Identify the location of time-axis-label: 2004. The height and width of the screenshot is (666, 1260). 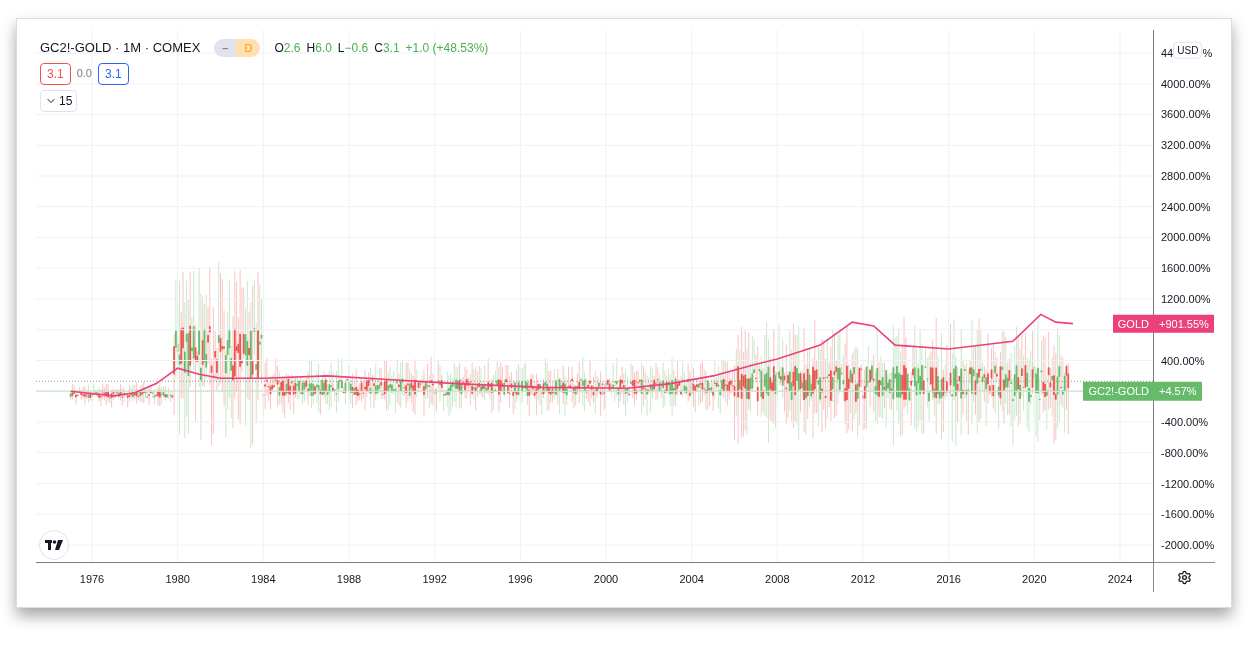
(691, 579).